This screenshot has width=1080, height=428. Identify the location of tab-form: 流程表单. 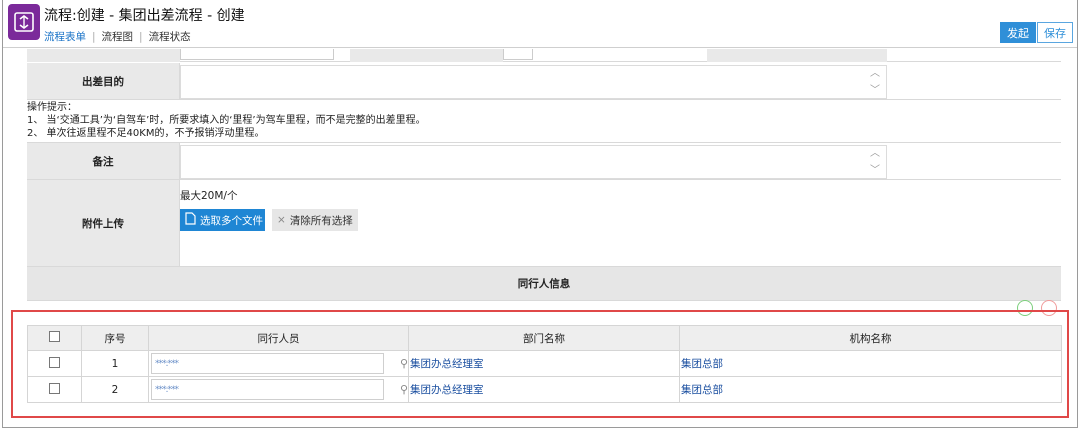
(65, 36).